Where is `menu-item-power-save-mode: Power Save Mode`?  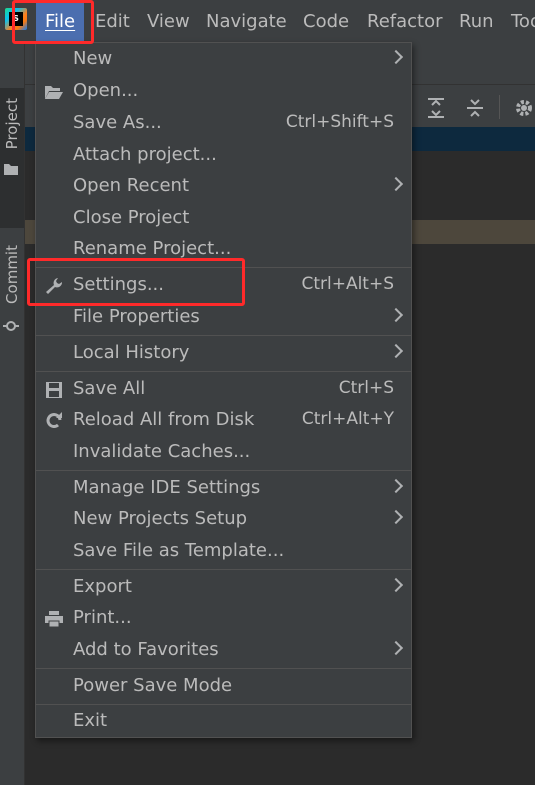
menu-item-power-save-mode: Power Save Mode is located at coordinates (223, 687).